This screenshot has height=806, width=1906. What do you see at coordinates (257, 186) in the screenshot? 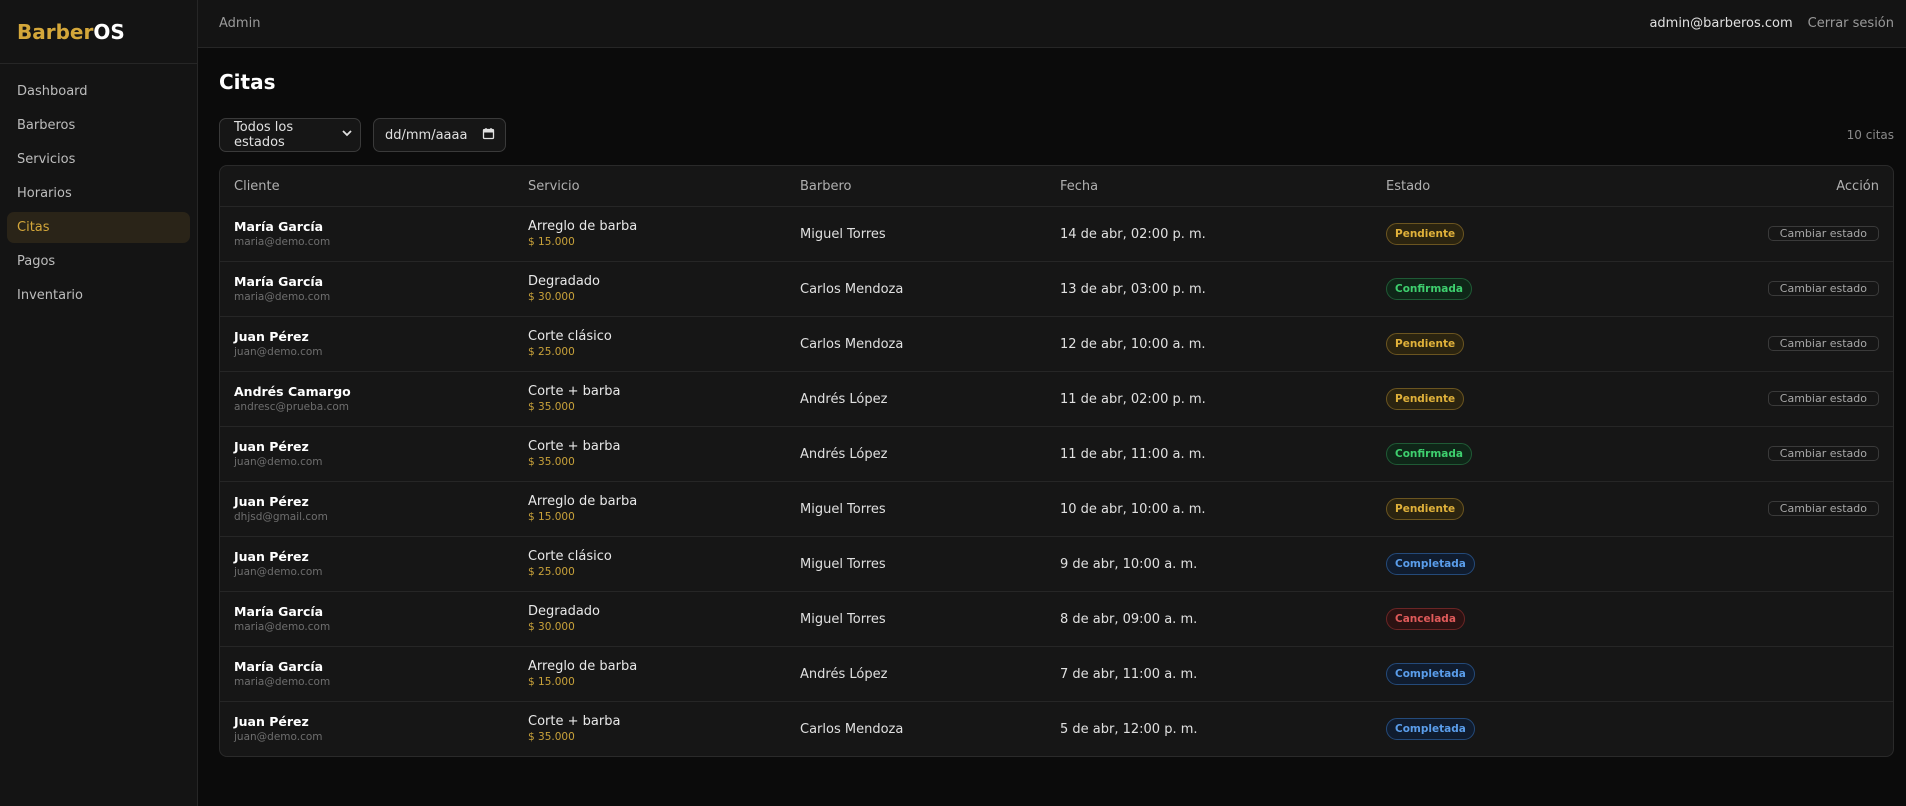
I see `header-cliente: Cliente` at bounding box center [257, 186].